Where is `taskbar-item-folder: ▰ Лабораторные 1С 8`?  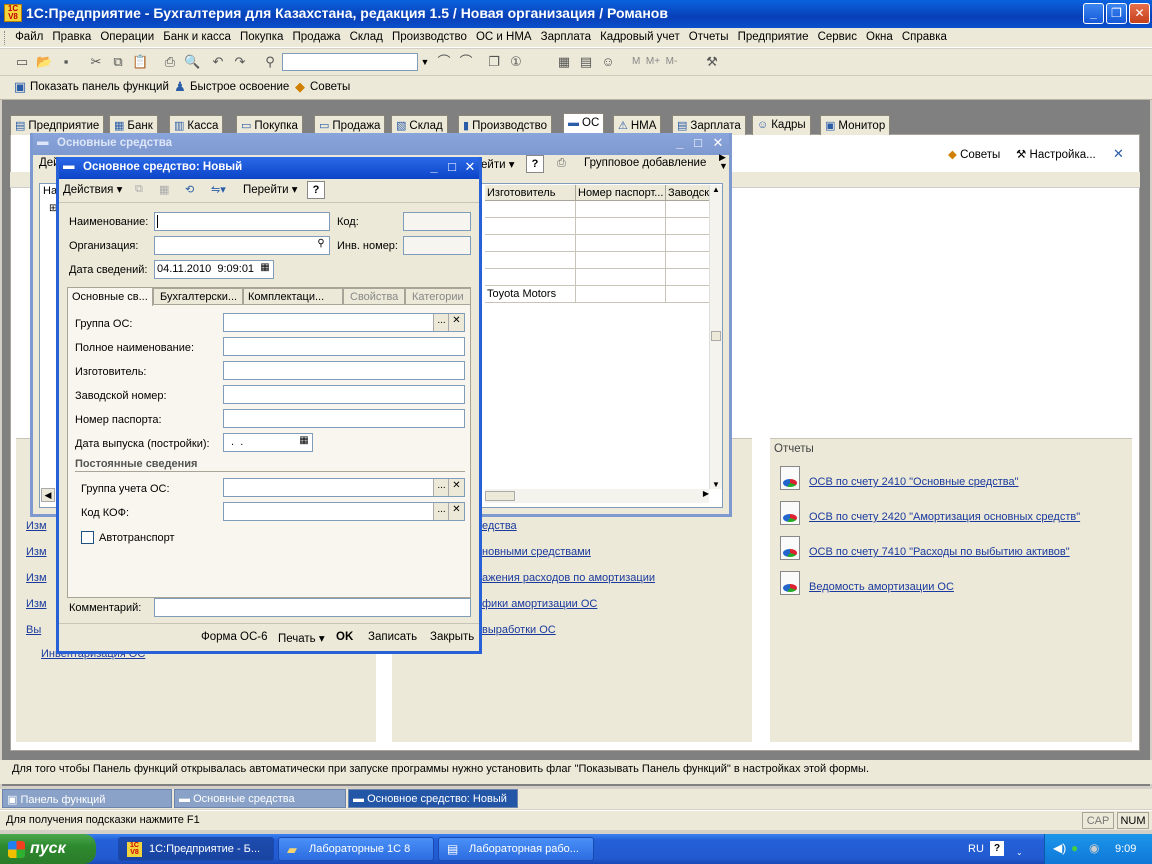
taskbar-item-folder: ▰ Лабораторные 1С 8 is located at coordinates (356, 849).